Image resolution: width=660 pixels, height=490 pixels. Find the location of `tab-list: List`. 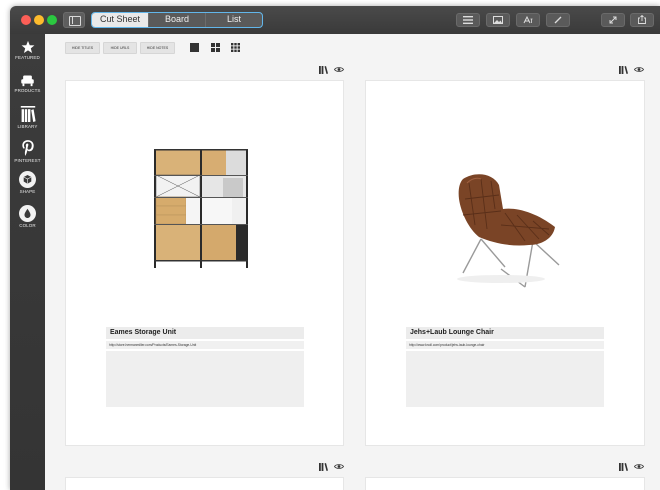

tab-list: List is located at coordinates (234, 20).